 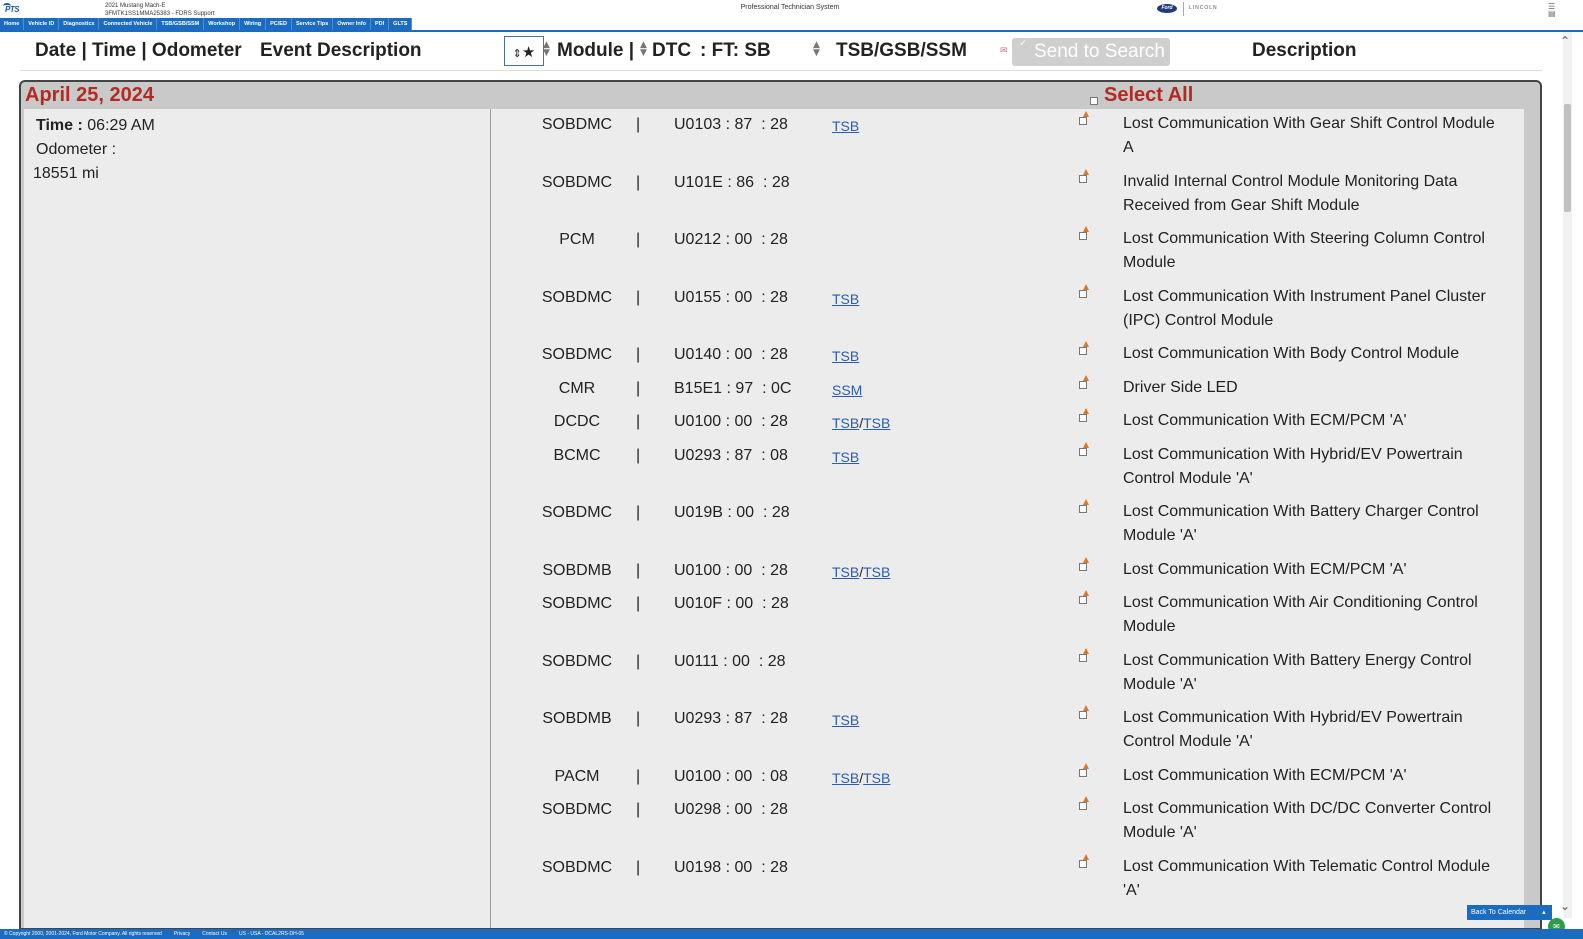 I want to click on col-date-time-odometer: Date | Time | Odometer, so click(x=138, y=51).